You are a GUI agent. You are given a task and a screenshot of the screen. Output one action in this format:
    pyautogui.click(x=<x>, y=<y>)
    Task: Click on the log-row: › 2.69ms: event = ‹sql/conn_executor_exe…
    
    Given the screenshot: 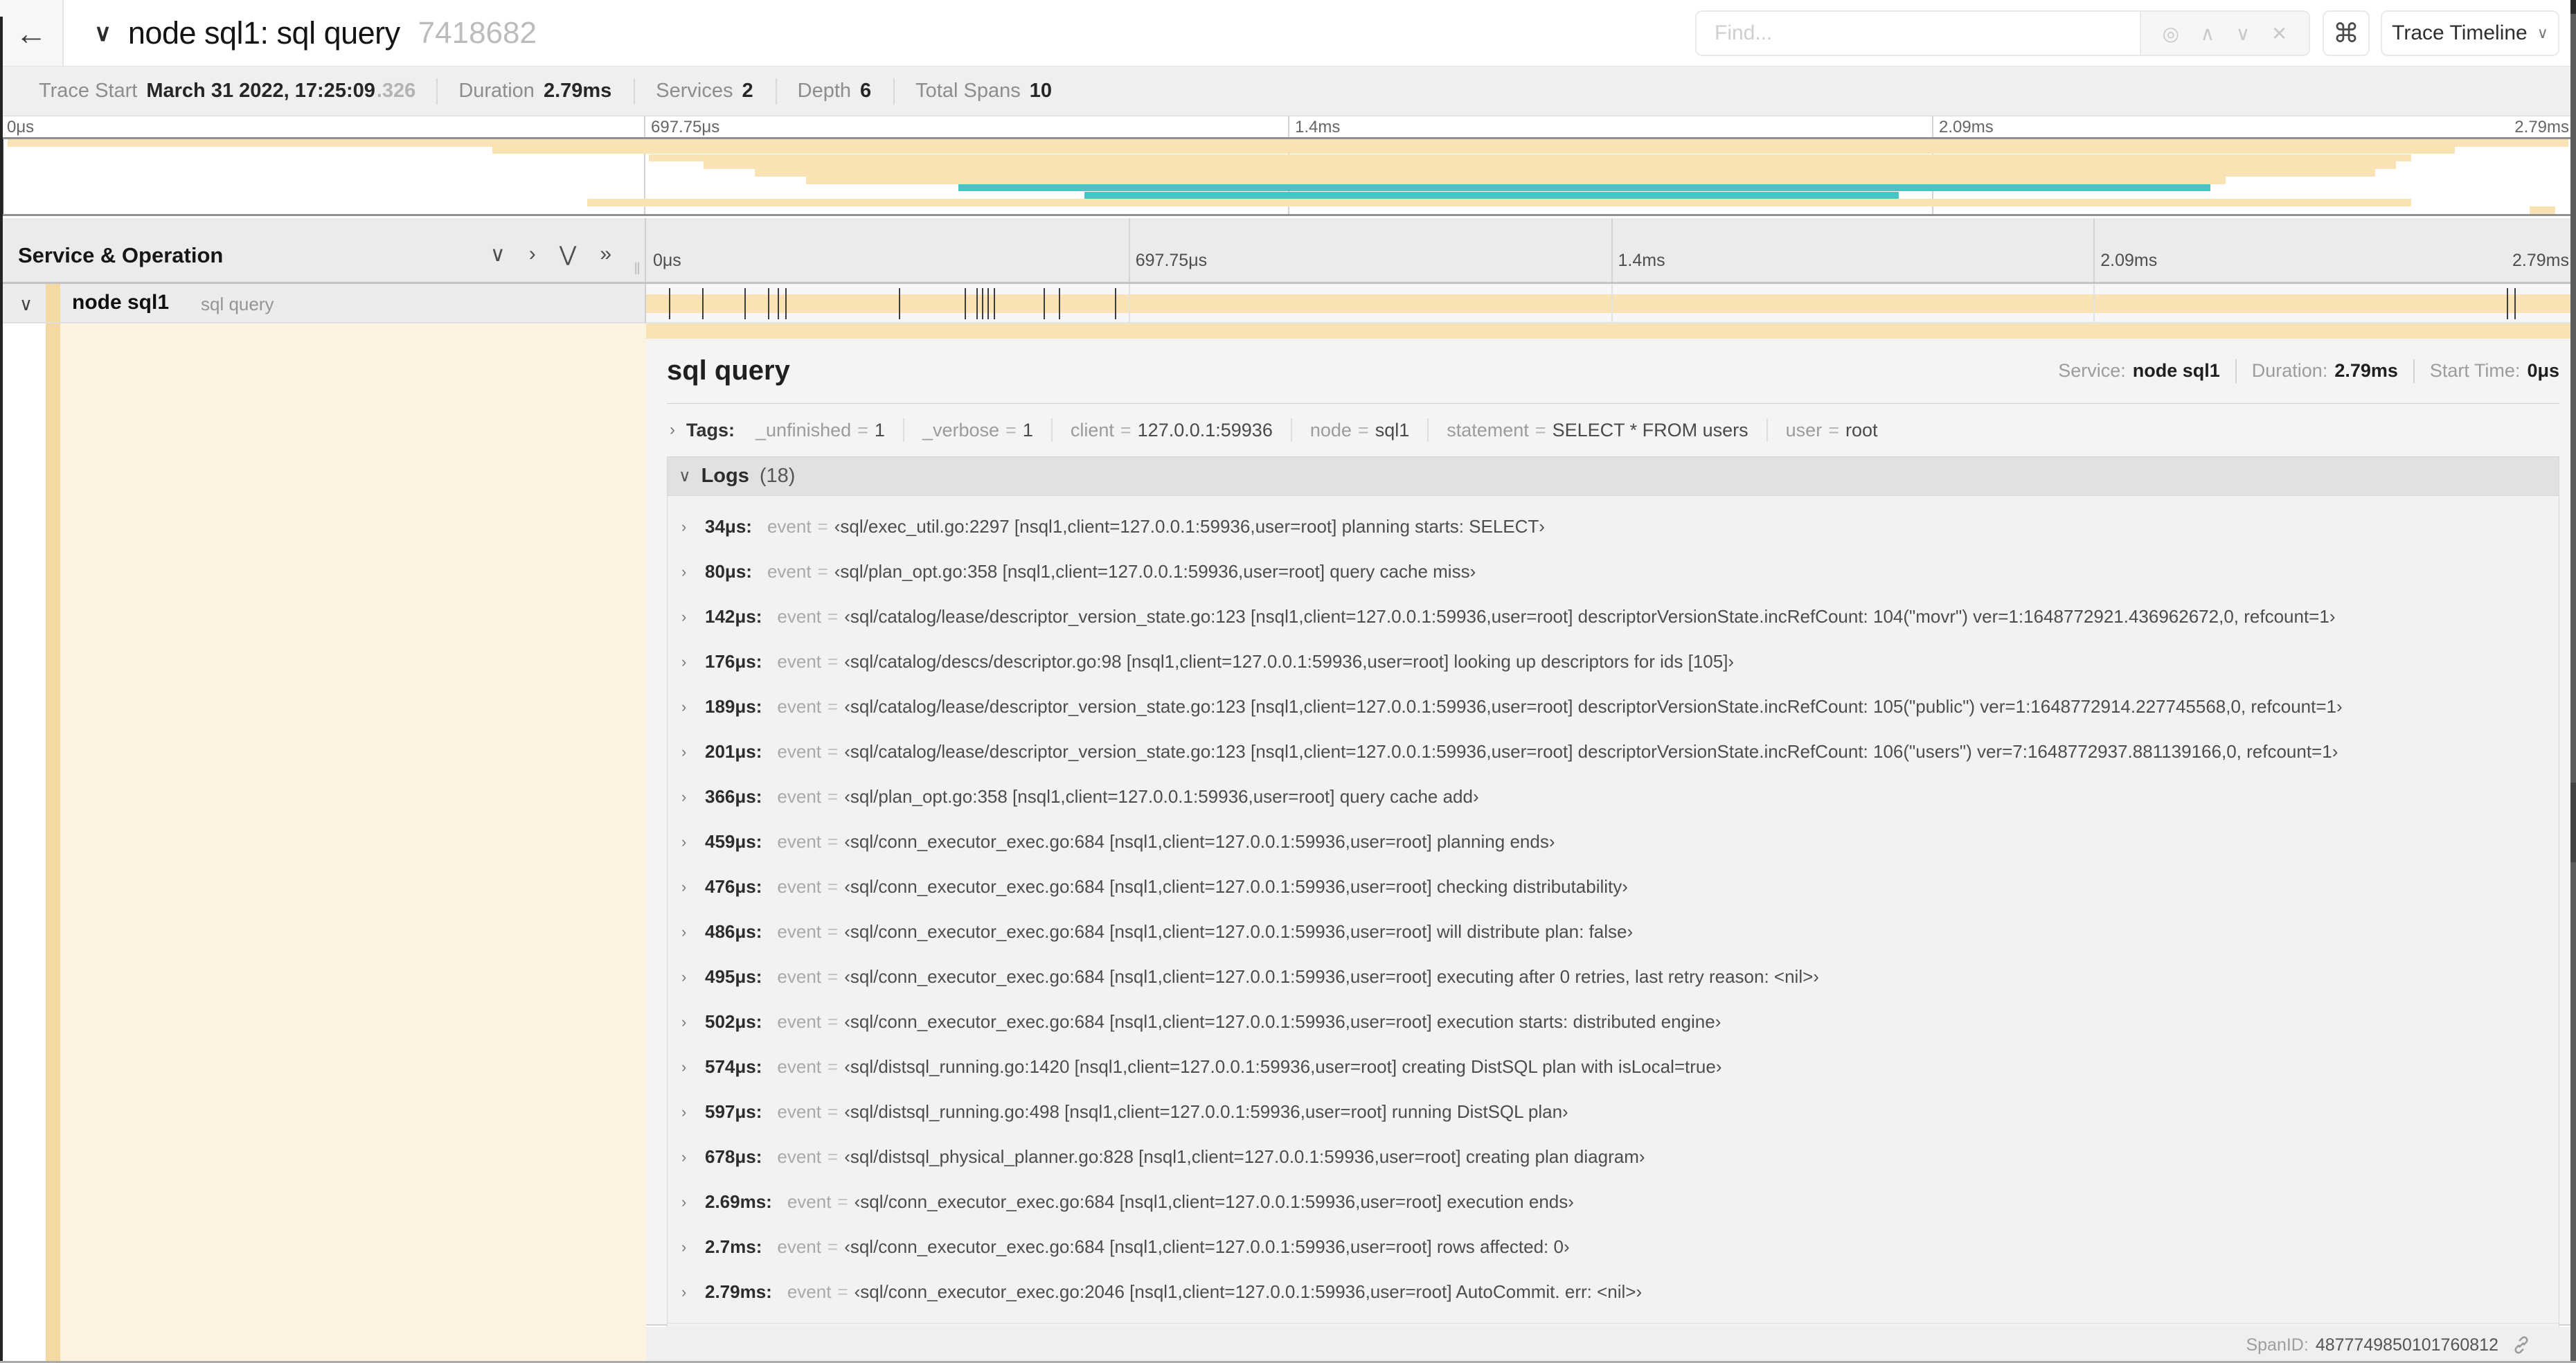 What is the action you would take?
    pyautogui.click(x=1613, y=1201)
    